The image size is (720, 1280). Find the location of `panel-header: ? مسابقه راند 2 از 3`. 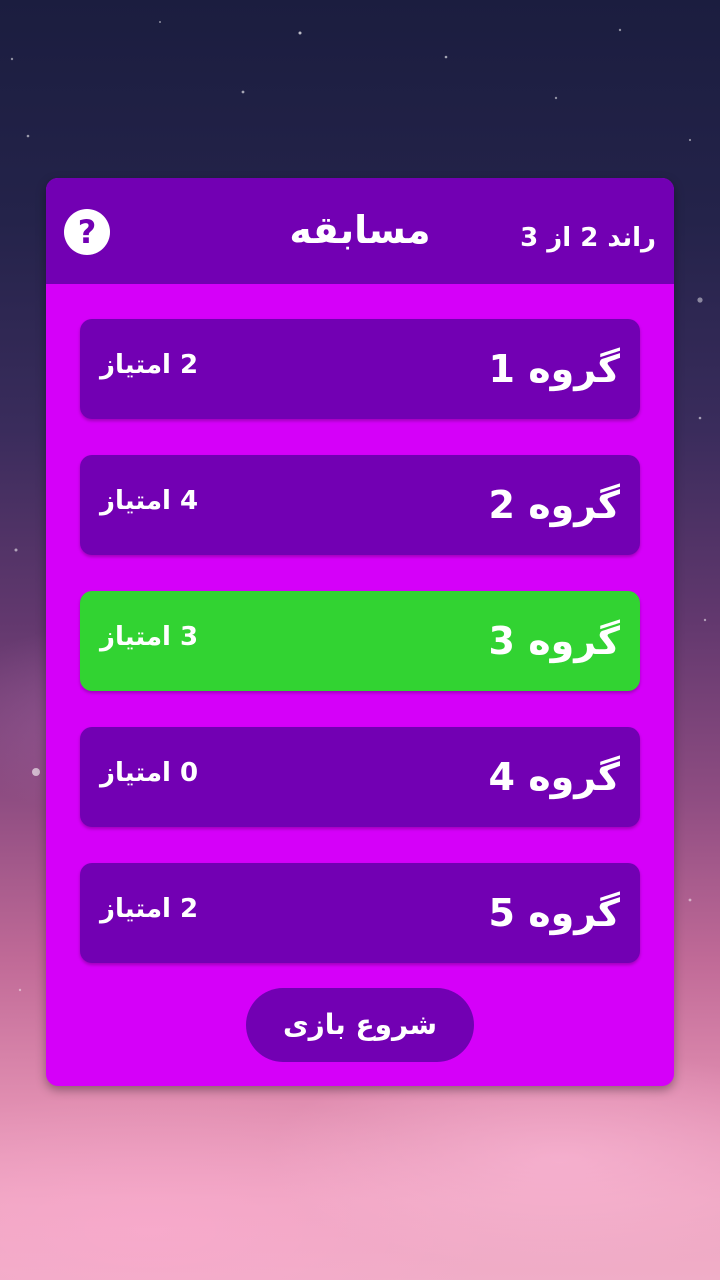

panel-header: ? مسابقه راند 2 از 3 is located at coordinates (360, 231).